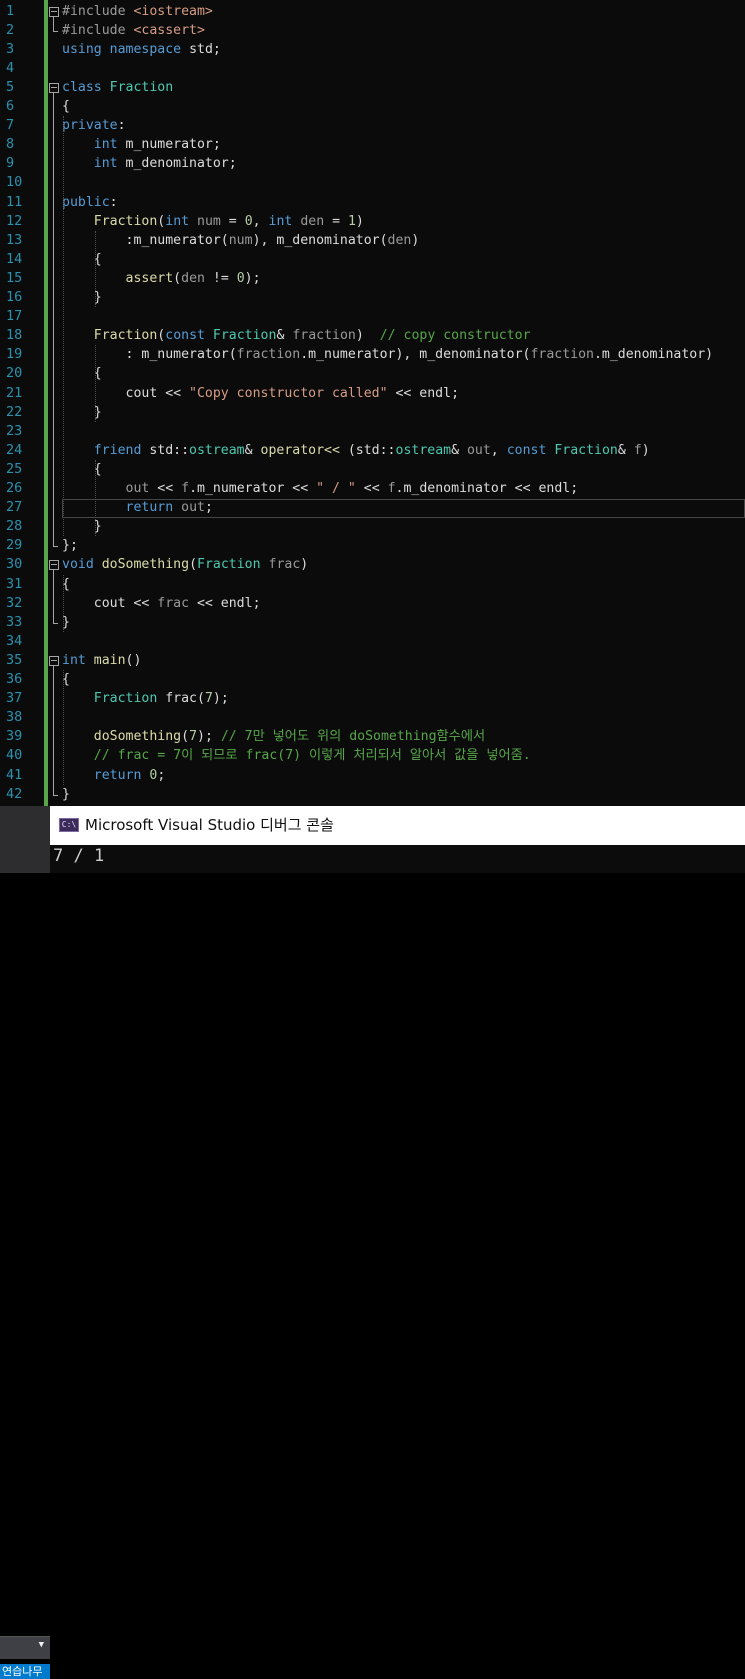  Describe the element at coordinates (423, 393) in the screenshot. I see `code-token: << endl;` at that location.